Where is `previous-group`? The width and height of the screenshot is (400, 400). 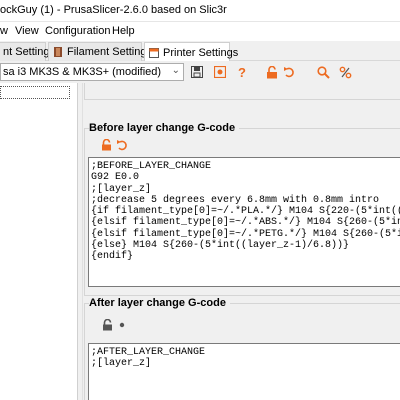 previous-group is located at coordinates (242, 91).